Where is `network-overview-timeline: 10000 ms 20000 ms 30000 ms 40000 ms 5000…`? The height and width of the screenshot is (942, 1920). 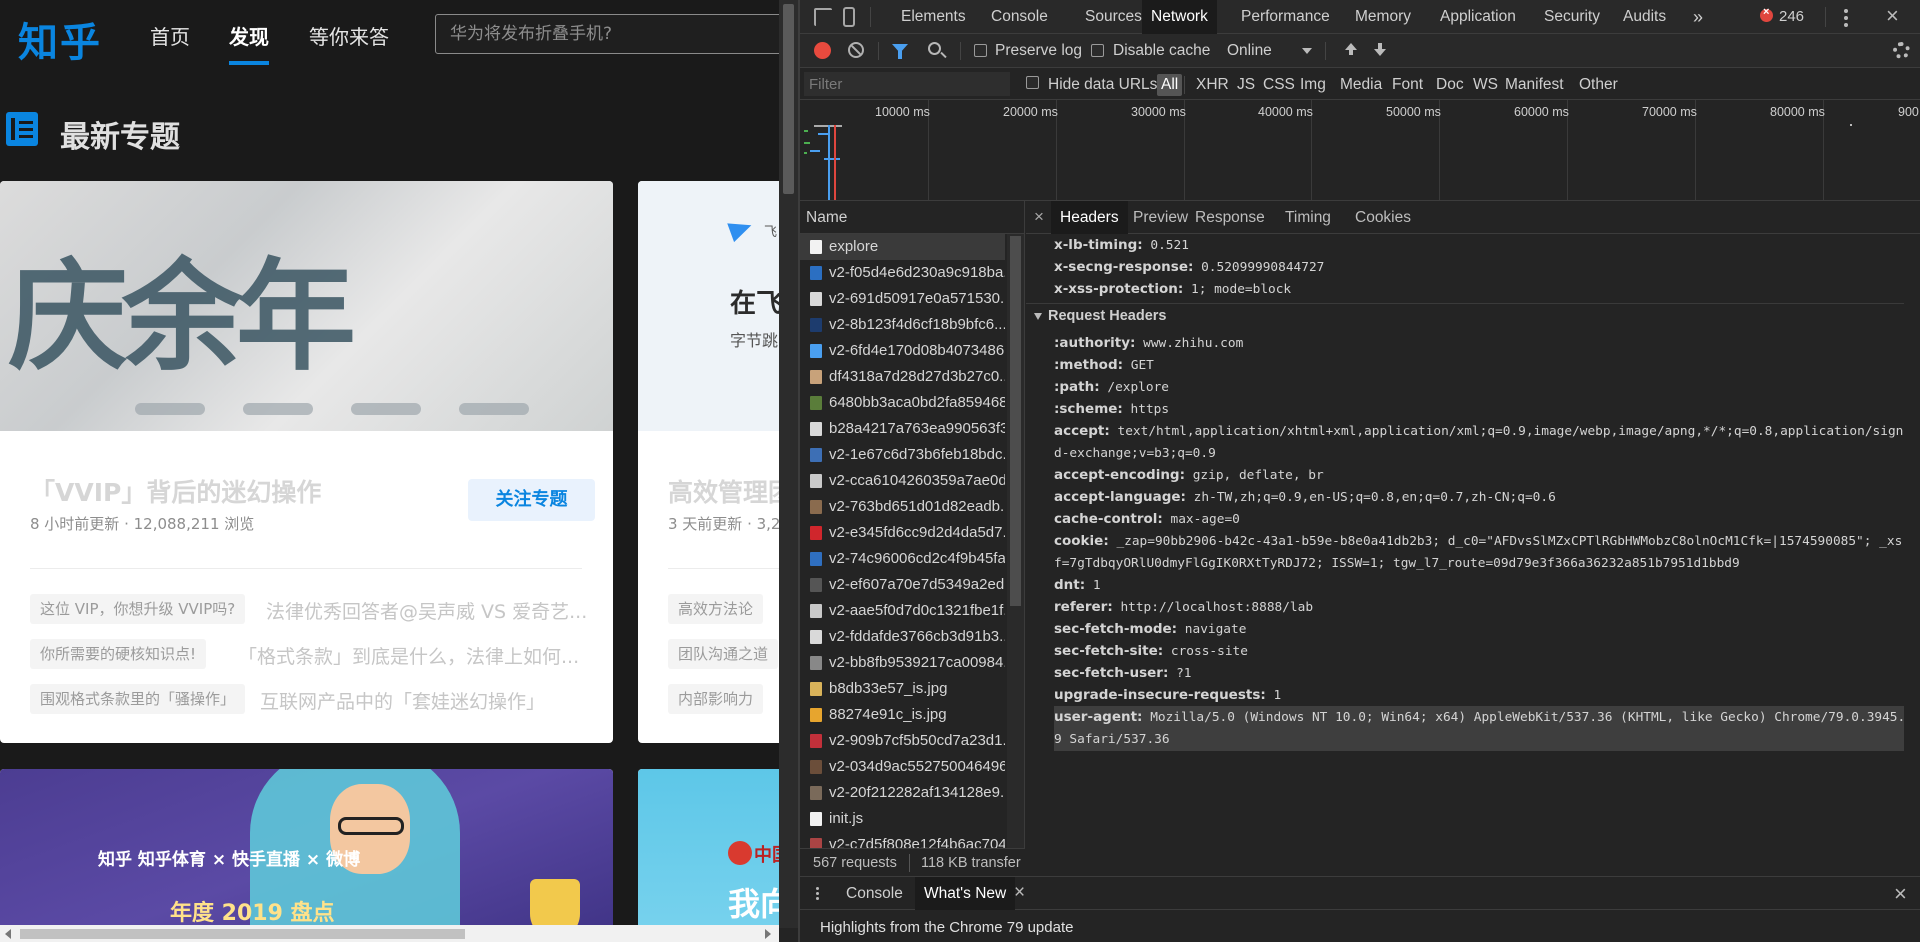 network-overview-timeline: 10000 ms 20000 ms 30000 ms 40000 ms 5000… is located at coordinates (1360, 150).